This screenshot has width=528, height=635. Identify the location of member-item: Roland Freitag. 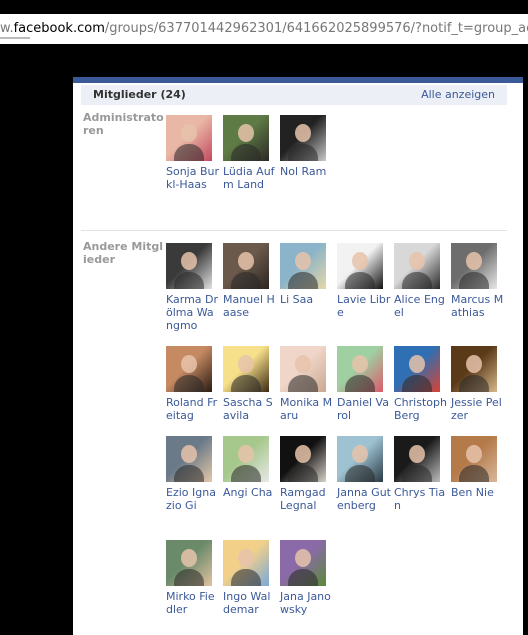
(193, 384).